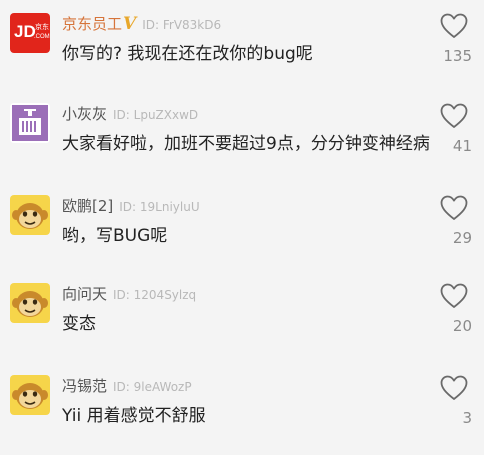 This screenshot has height=455, width=484. What do you see at coordinates (115, 236) in the screenshot?
I see `comment-text: 哟，写BUG呢` at bounding box center [115, 236].